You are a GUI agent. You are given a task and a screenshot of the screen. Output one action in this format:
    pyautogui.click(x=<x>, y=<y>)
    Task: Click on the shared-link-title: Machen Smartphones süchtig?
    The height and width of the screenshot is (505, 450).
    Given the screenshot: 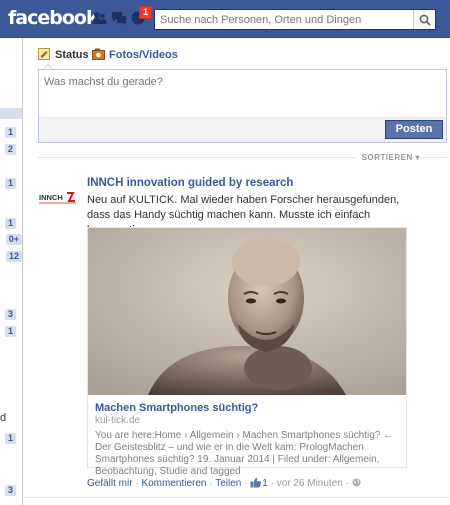 What is the action you would take?
    pyautogui.click(x=247, y=408)
    